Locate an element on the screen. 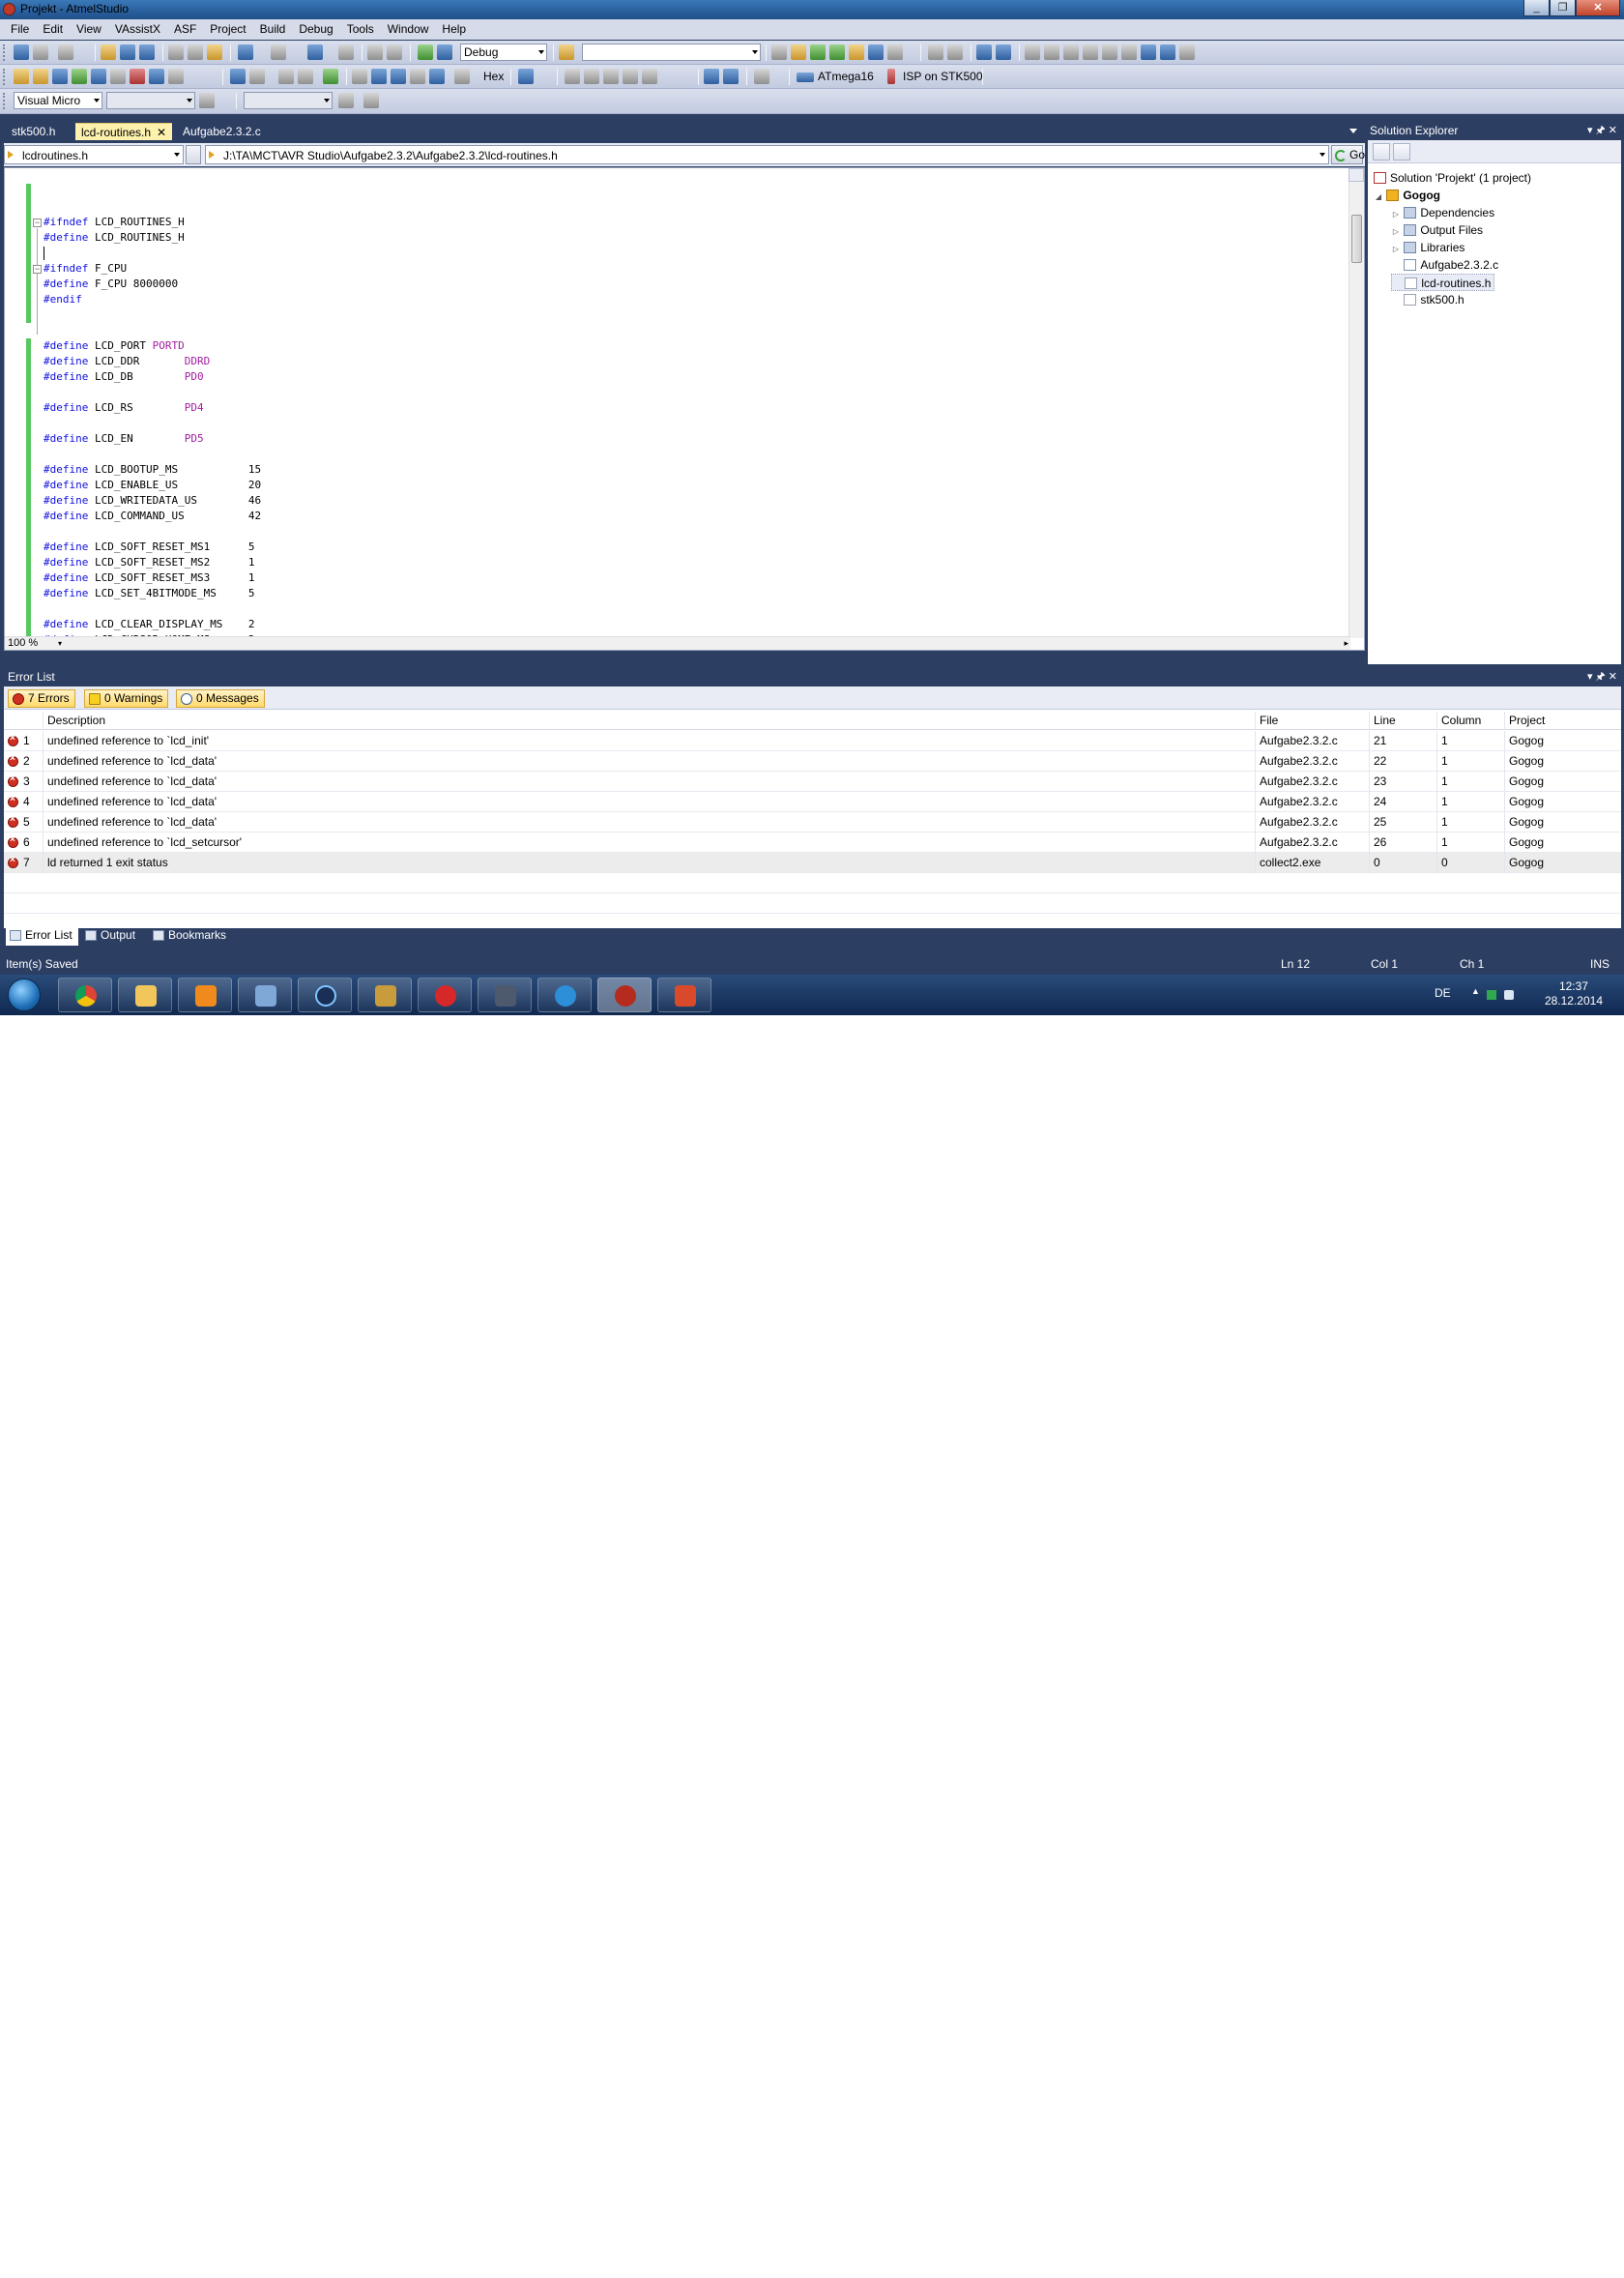 This screenshot has width=1624, height=2278. next-bookmark-icon is located at coordinates (1071, 52).